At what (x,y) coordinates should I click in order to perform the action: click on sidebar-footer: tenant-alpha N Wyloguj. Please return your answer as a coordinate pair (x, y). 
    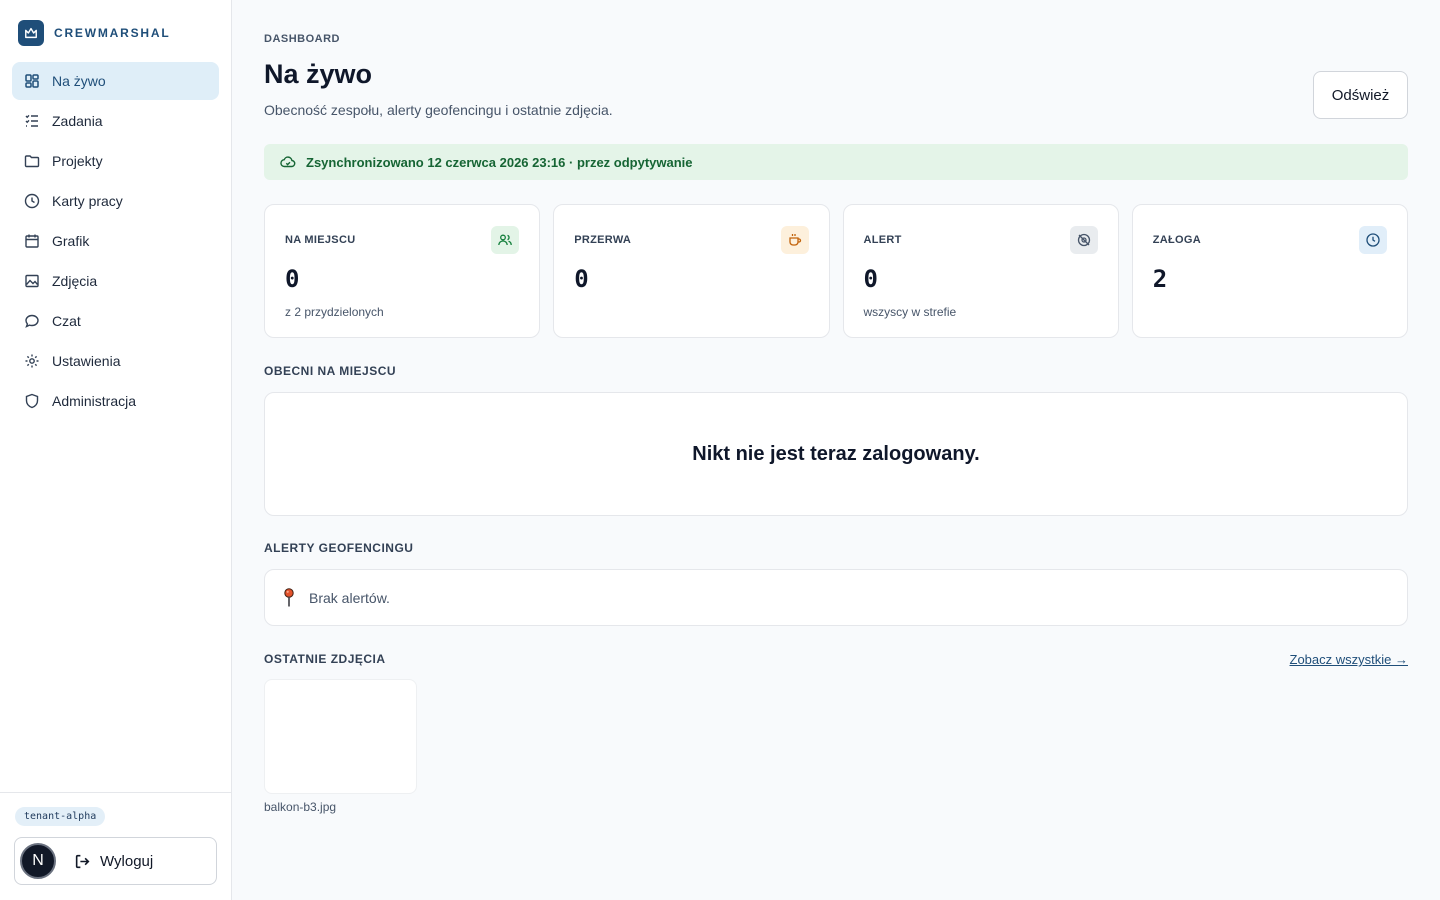
    Looking at the image, I should click on (115, 846).